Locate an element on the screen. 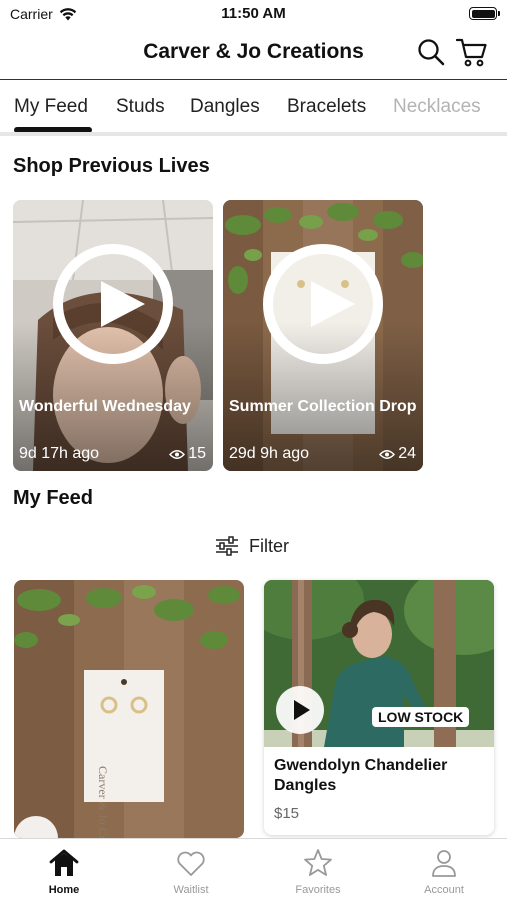  tab-dangles: Dangles is located at coordinates (225, 107).